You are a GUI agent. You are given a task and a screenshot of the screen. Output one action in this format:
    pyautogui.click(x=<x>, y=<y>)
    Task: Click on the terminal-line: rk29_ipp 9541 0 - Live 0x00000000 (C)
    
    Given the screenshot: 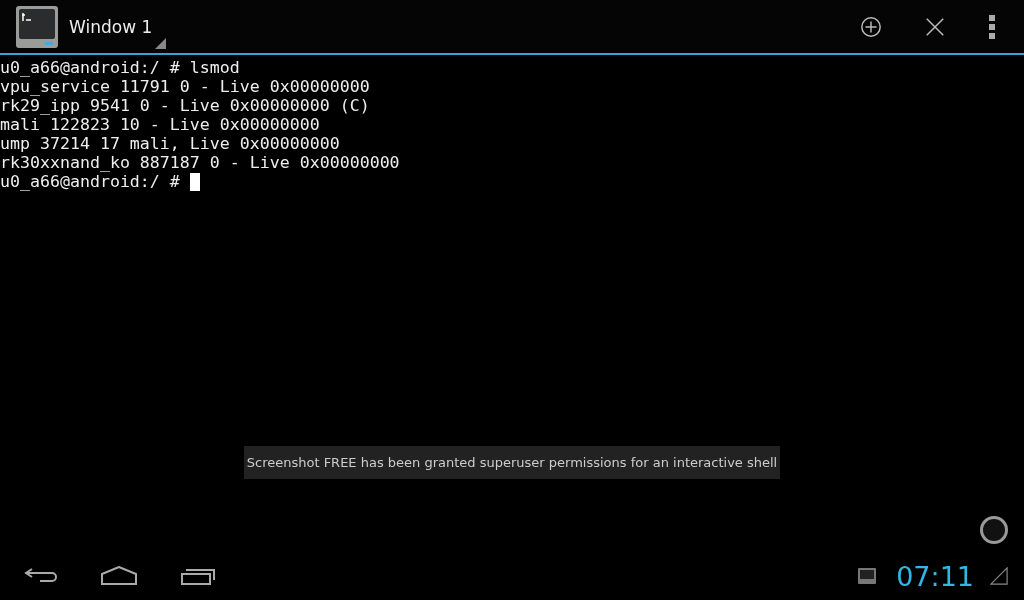 What is the action you would take?
    pyautogui.click(x=185, y=105)
    